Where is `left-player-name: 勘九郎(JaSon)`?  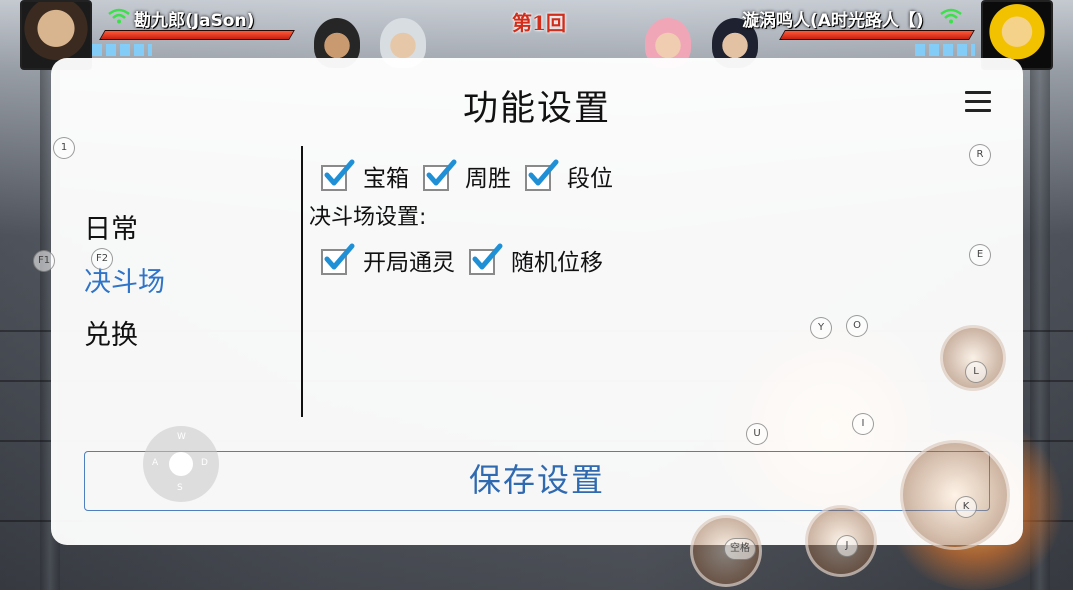
left-player-name: 勘九郎(JaSon) is located at coordinates (194, 21).